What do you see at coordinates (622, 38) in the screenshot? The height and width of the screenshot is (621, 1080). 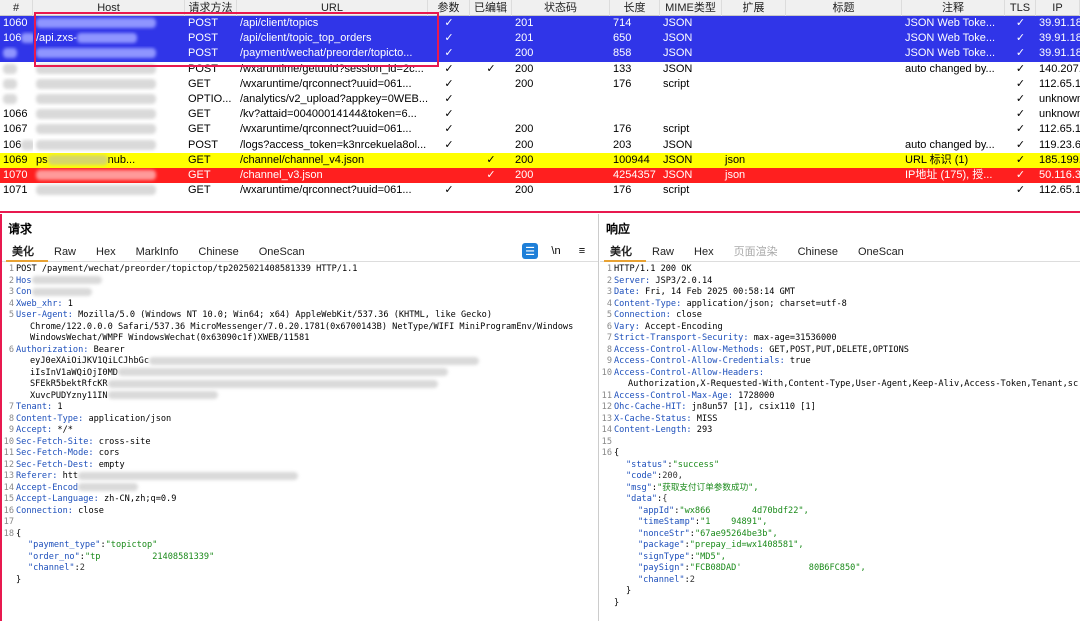 I see `cell-length: 650` at bounding box center [622, 38].